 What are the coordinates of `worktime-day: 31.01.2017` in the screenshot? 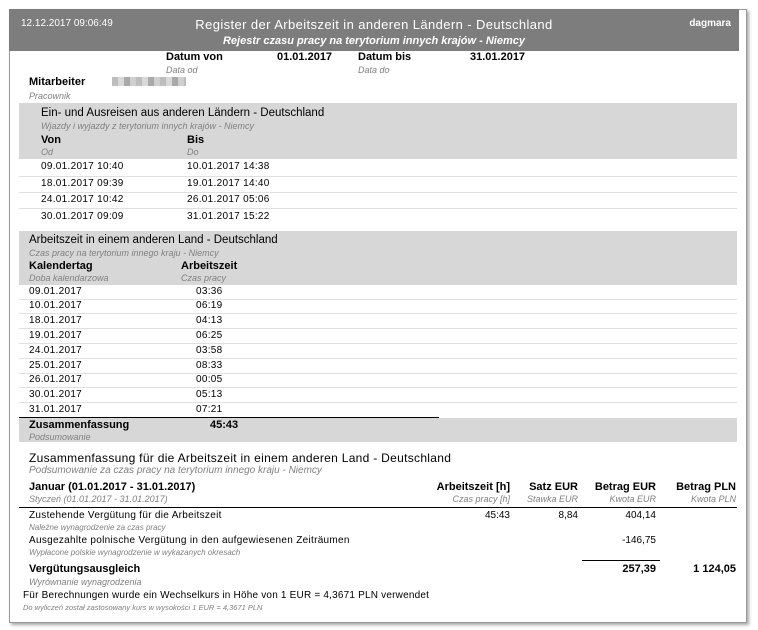 It's located at (56, 409).